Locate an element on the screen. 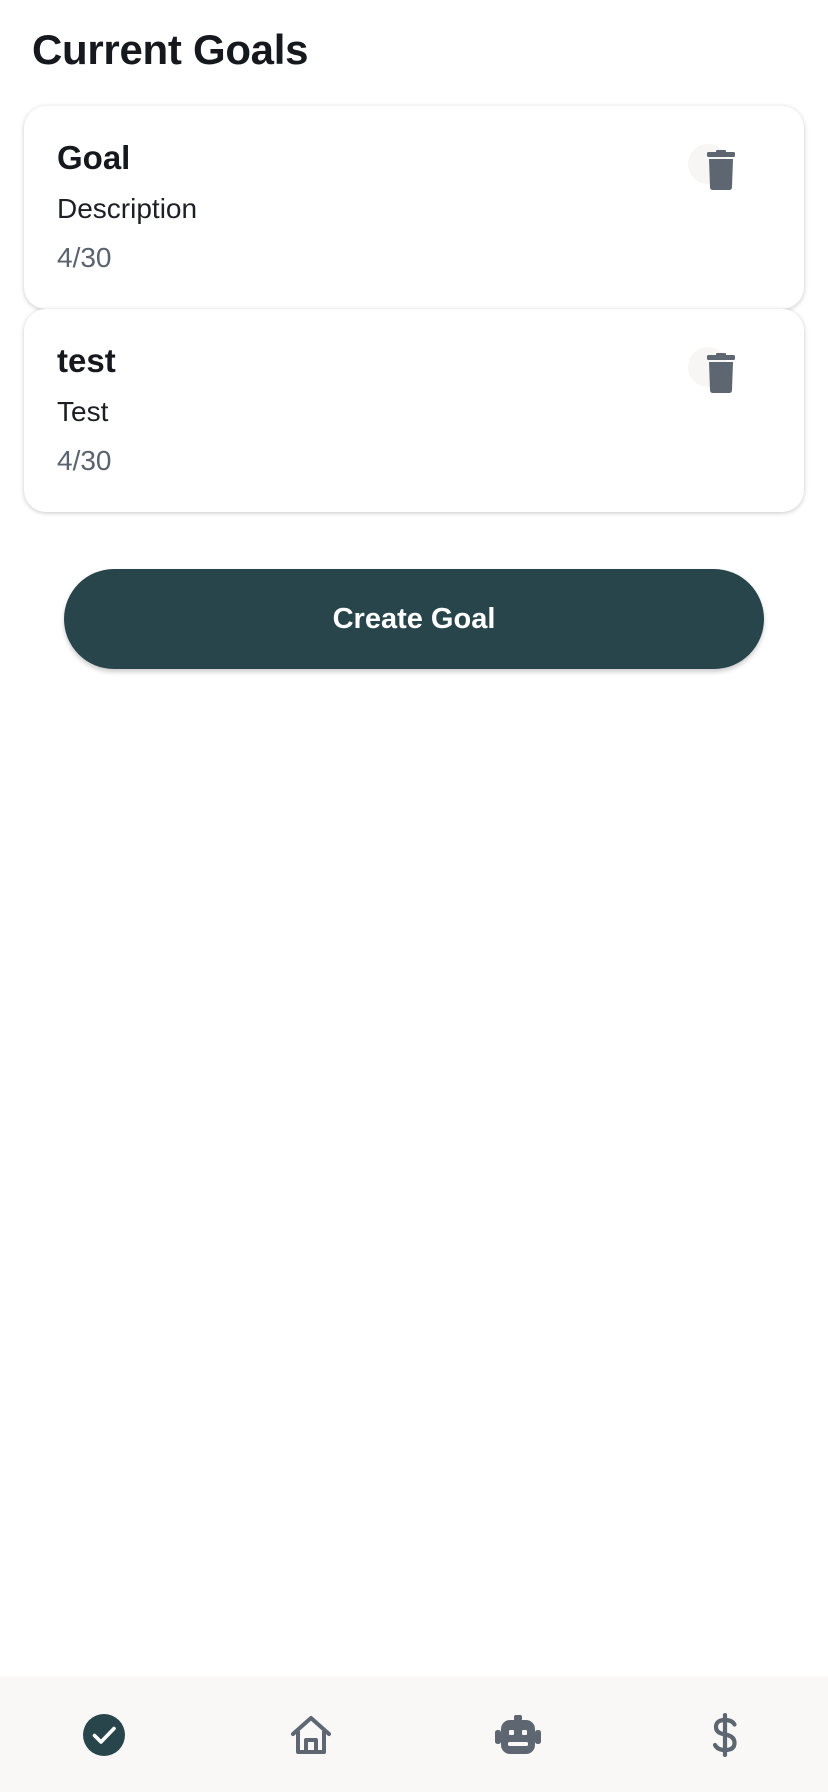  page-title: Current Goals is located at coordinates (170, 49).